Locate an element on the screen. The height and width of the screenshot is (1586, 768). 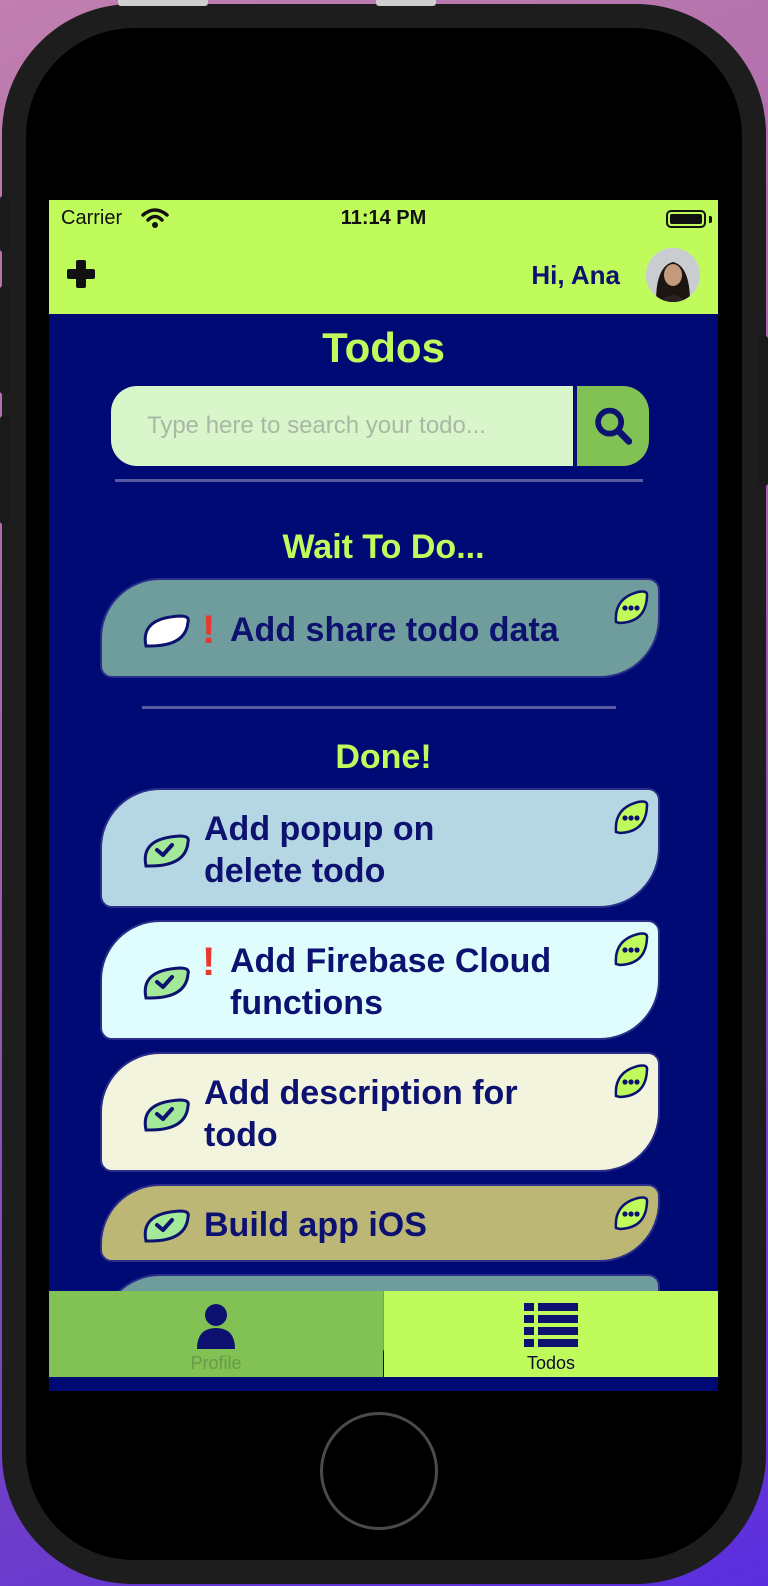
status-bar: Carrier 11:14 PM is located at coordinates (383, 220).